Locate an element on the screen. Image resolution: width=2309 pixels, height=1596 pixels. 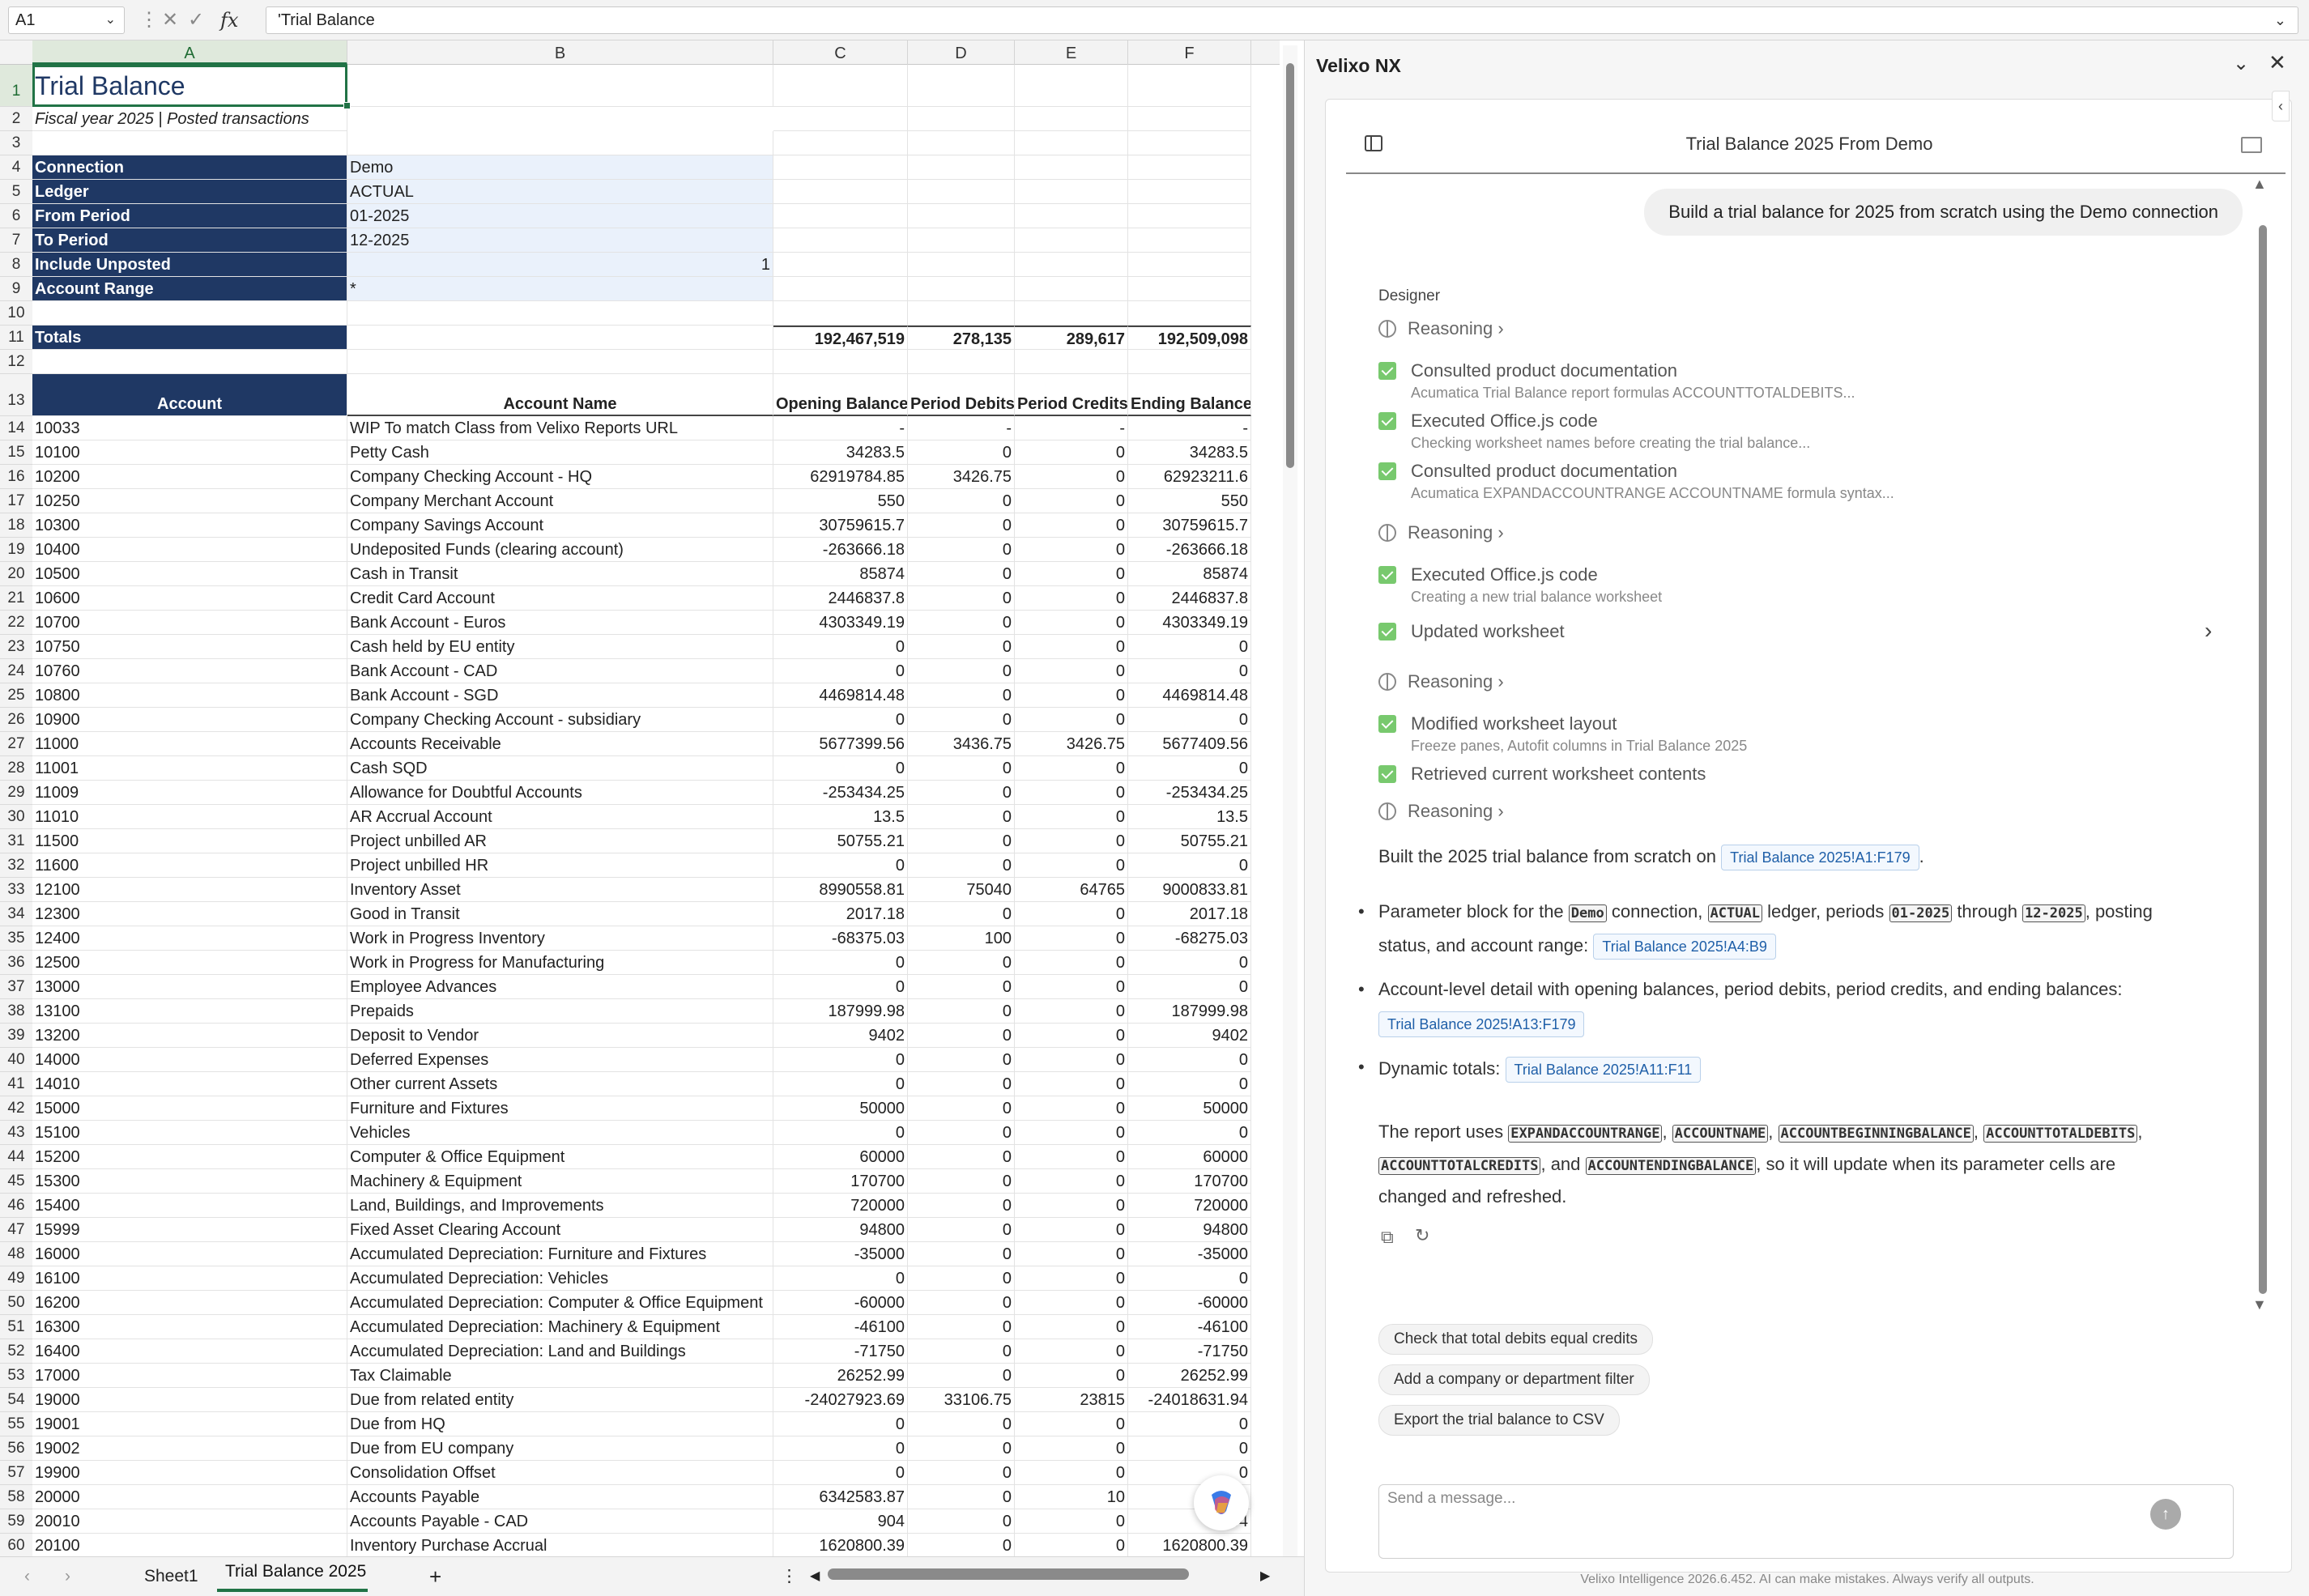
account-number: 10900 is located at coordinates (189, 720).